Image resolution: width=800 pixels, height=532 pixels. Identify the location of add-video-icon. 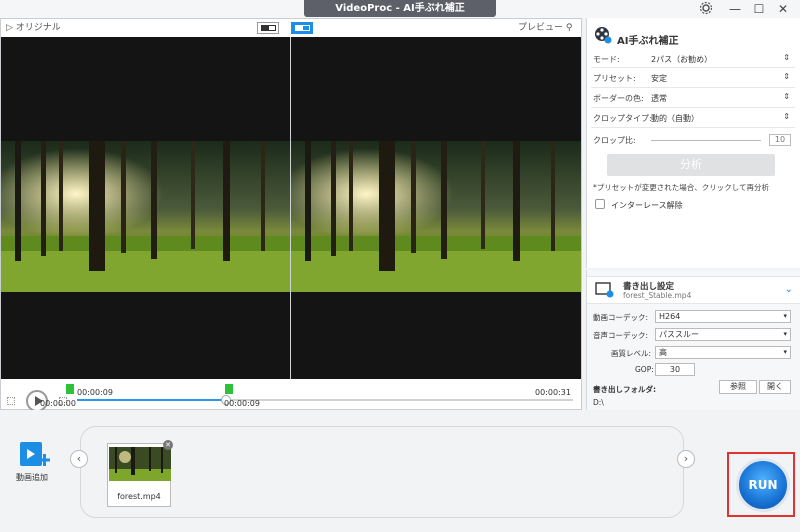
(34, 455).